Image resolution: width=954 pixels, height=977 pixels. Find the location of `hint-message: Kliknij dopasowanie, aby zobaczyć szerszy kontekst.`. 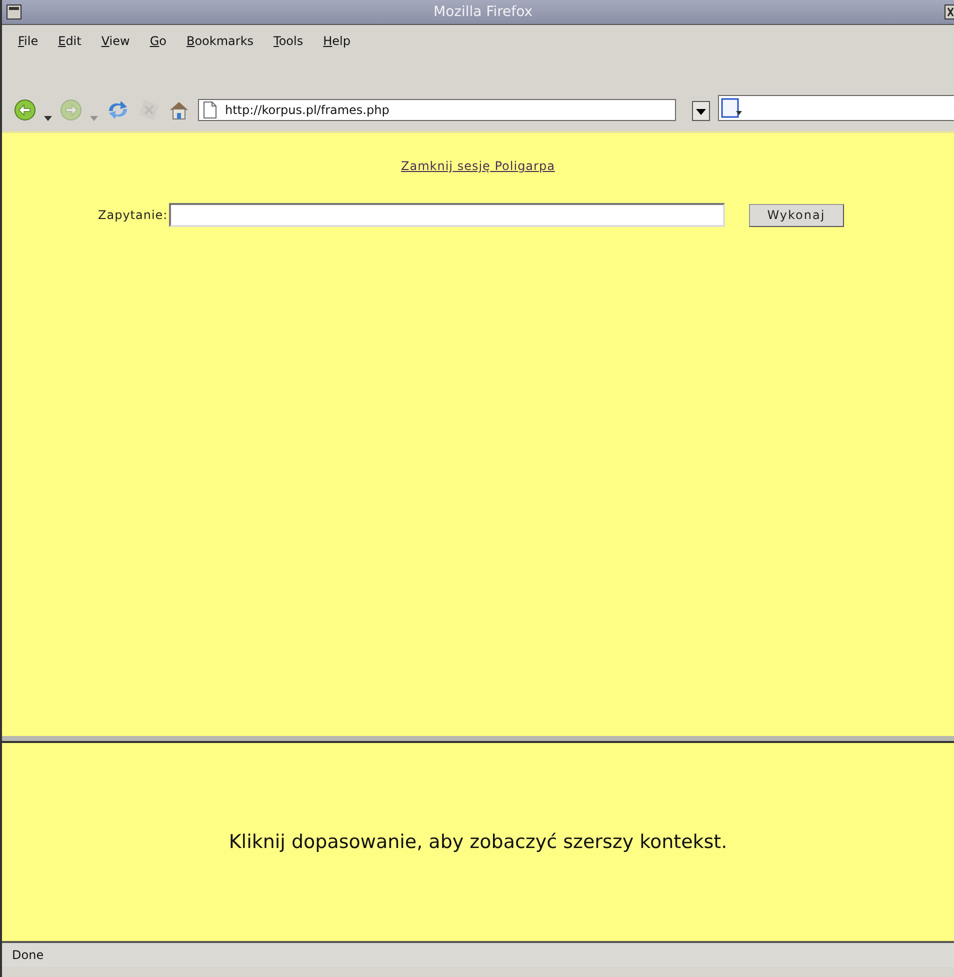

hint-message: Kliknij dopasowanie, aby zobaczyć szerszy kontekst. is located at coordinates (478, 842).